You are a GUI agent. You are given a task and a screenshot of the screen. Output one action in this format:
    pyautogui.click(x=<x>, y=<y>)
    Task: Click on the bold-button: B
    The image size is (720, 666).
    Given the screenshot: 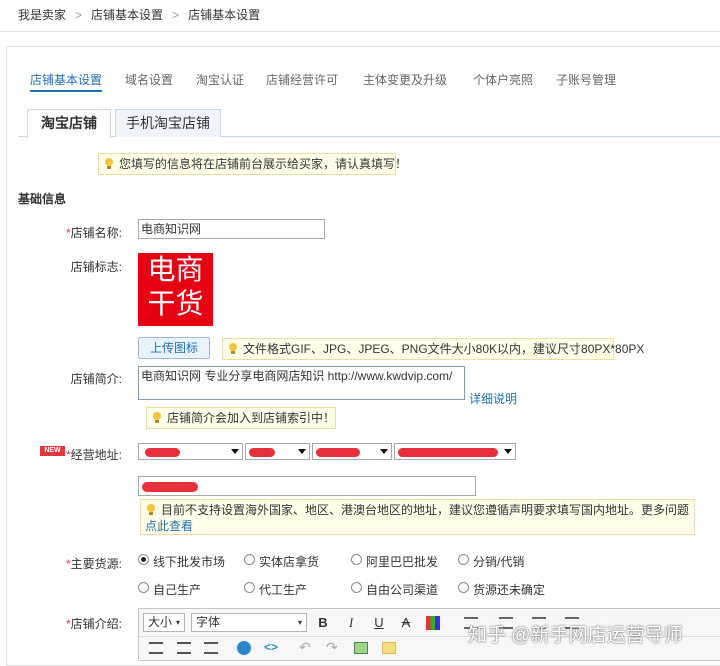 What is the action you would take?
    pyautogui.click(x=323, y=623)
    